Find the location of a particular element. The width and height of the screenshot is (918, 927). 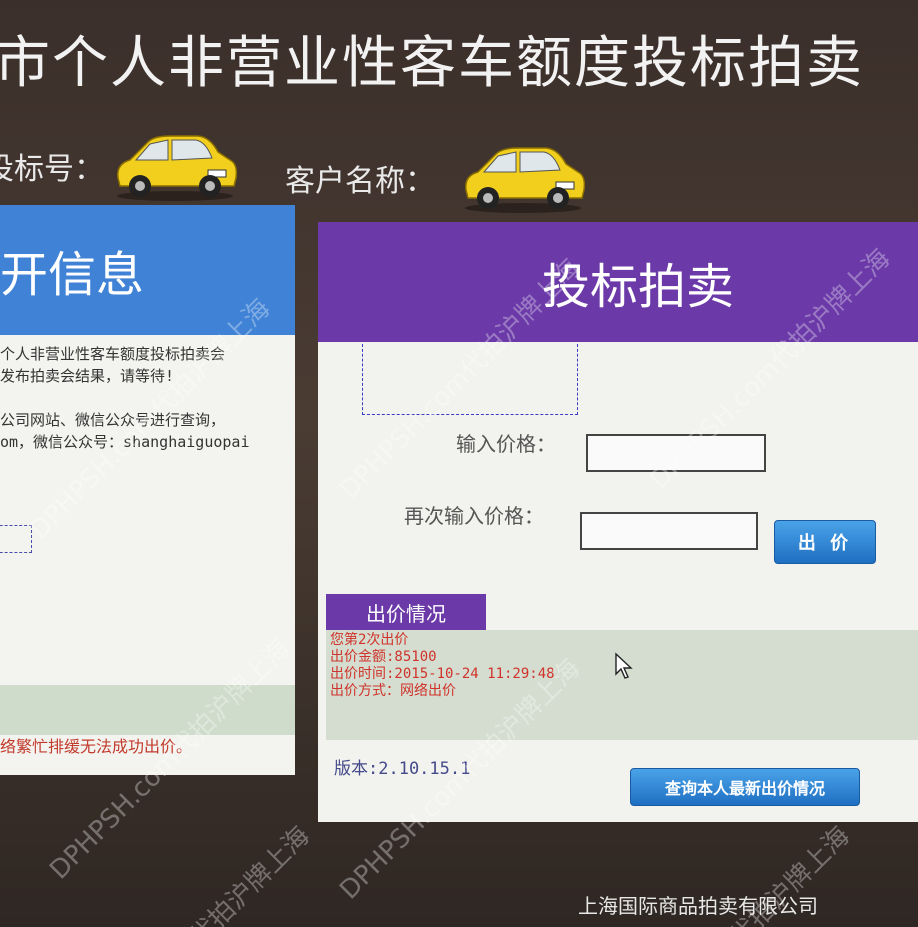

bid-auction-heading-bar: 投标拍卖 is located at coordinates (618, 282).